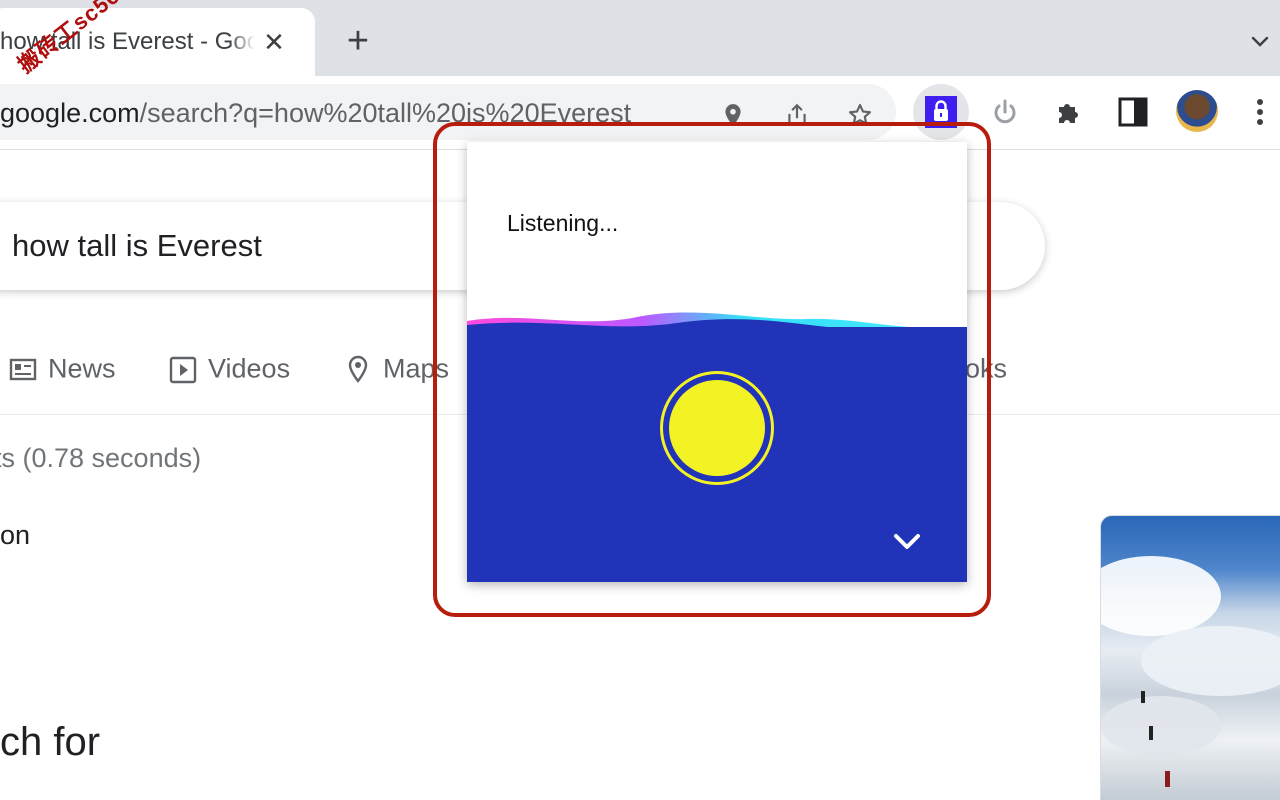 This screenshot has height=800, width=1280. What do you see at coordinates (70, 113) in the screenshot?
I see `url-host: google.com` at bounding box center [70, 113].